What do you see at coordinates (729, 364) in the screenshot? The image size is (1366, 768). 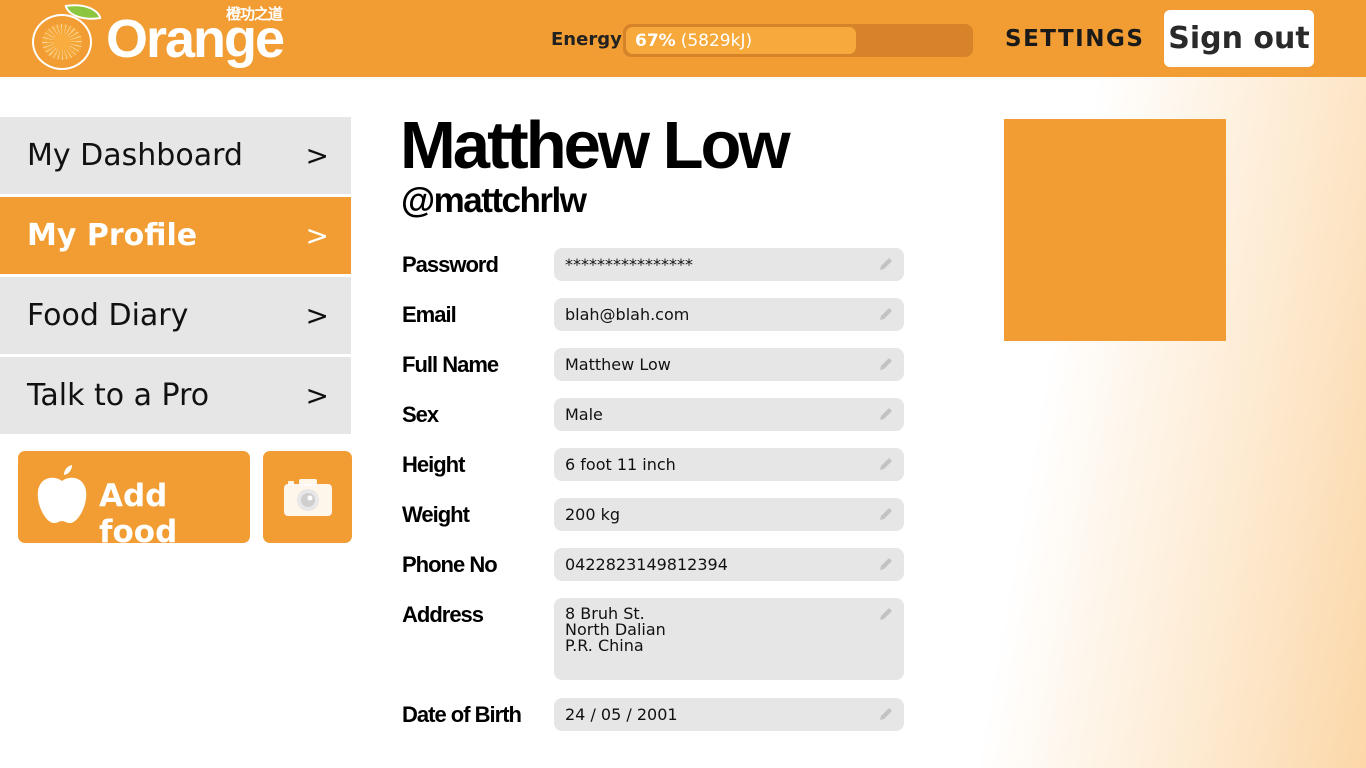 I see `full-name-field: Matthew Low` at bounding box center [729, 364].